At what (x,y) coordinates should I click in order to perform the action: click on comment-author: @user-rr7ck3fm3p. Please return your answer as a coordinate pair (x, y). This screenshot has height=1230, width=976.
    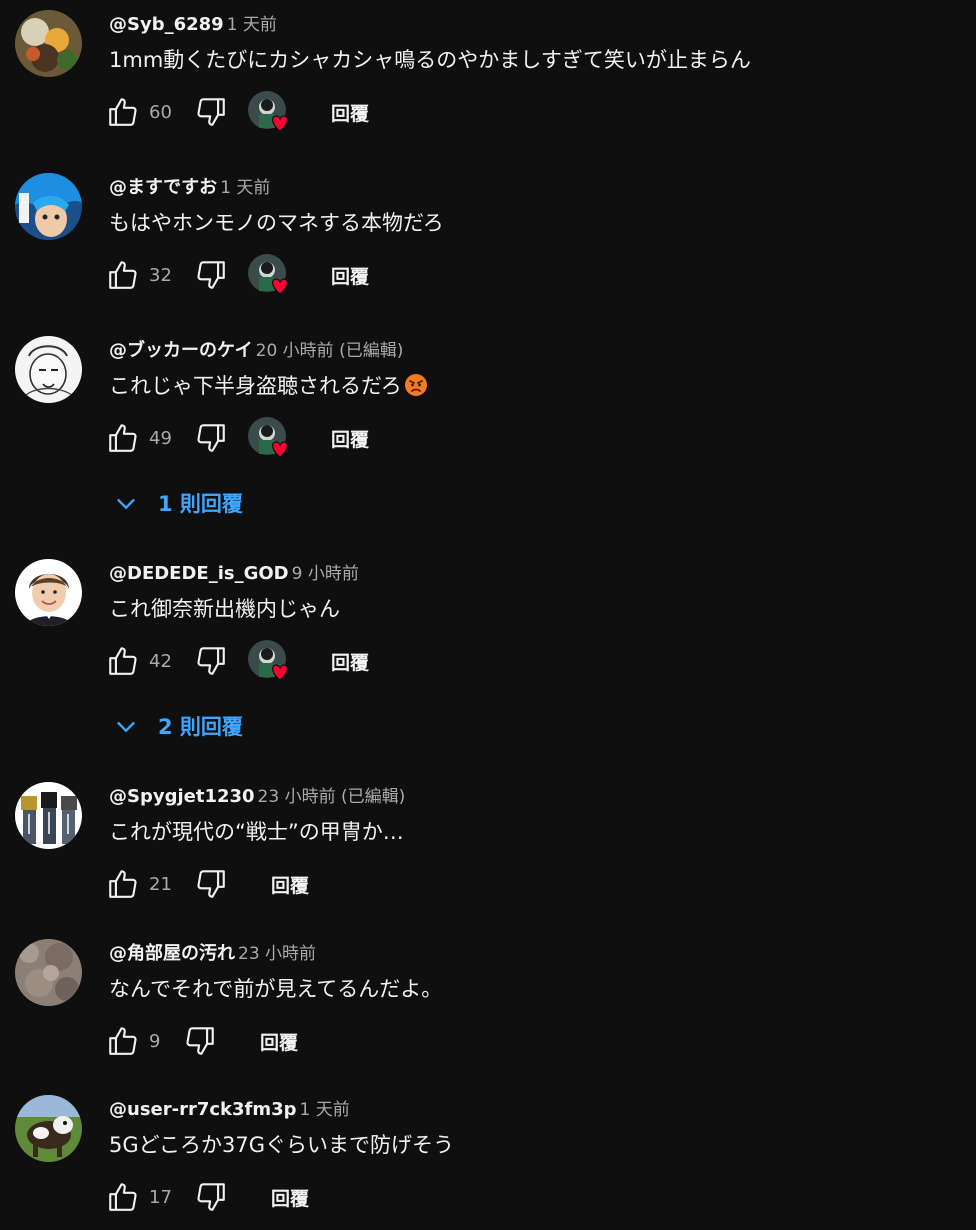
    Looking at the image, I should click on (203, 1109).